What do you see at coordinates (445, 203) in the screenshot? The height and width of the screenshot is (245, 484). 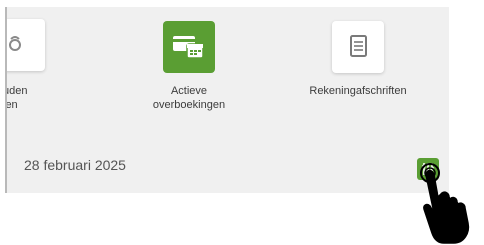 I see `hand-pointer-icon` at bounding box center [445, 203].